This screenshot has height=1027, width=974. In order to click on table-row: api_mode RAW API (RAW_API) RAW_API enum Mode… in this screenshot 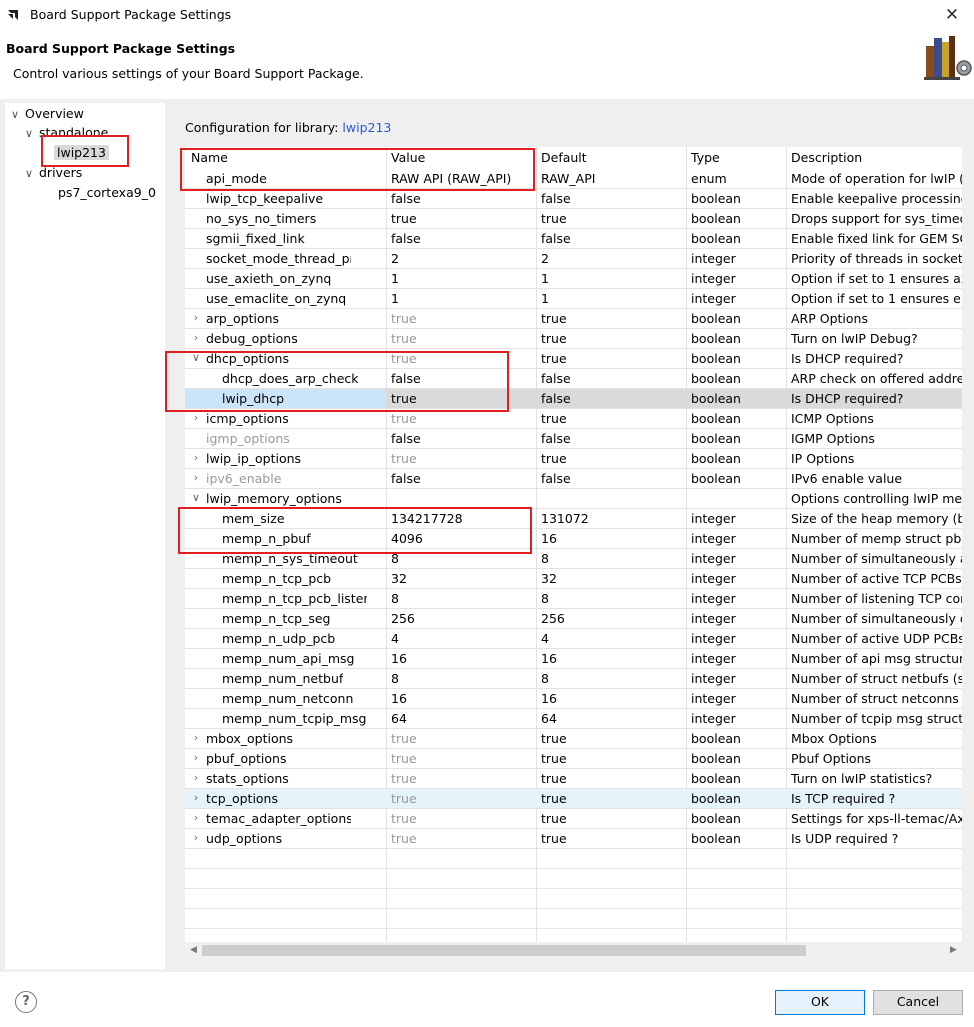, I will do `click(573, 179)`.